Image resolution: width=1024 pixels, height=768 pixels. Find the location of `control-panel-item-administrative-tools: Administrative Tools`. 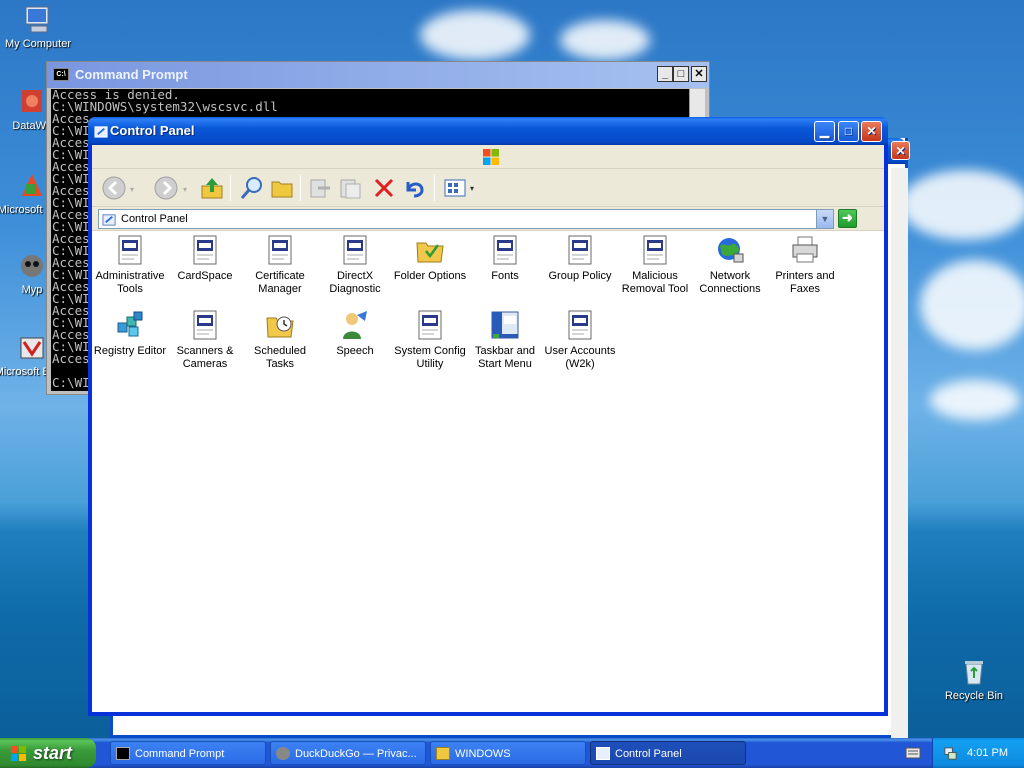

control-panel-item-administrative-tools: Administrative Tools is located at coordinates (130, 265).